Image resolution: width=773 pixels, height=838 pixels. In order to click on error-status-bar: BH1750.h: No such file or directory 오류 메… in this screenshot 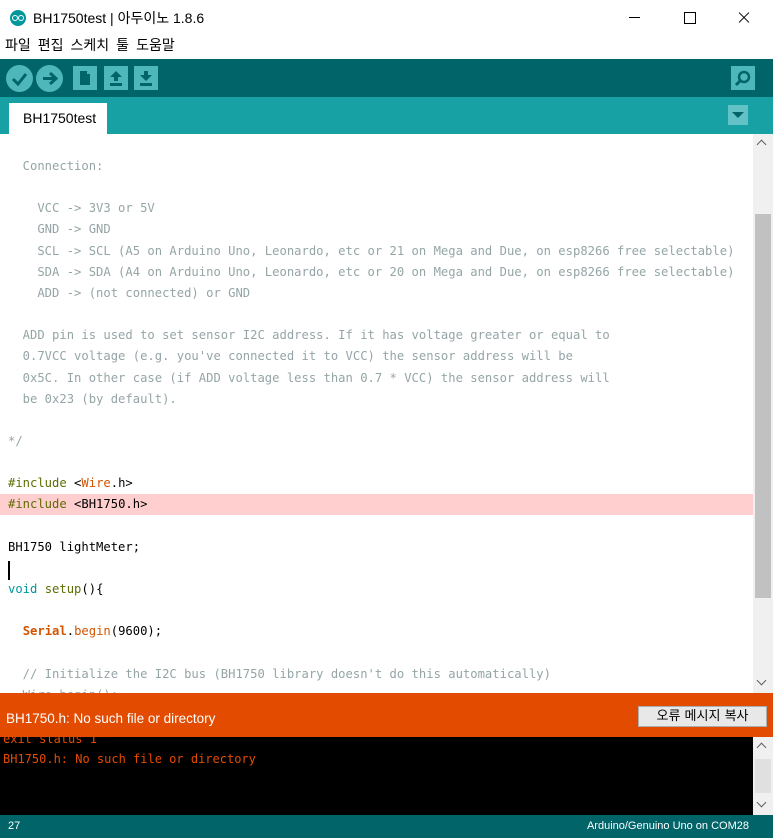, I will do `click(386, 718)`.